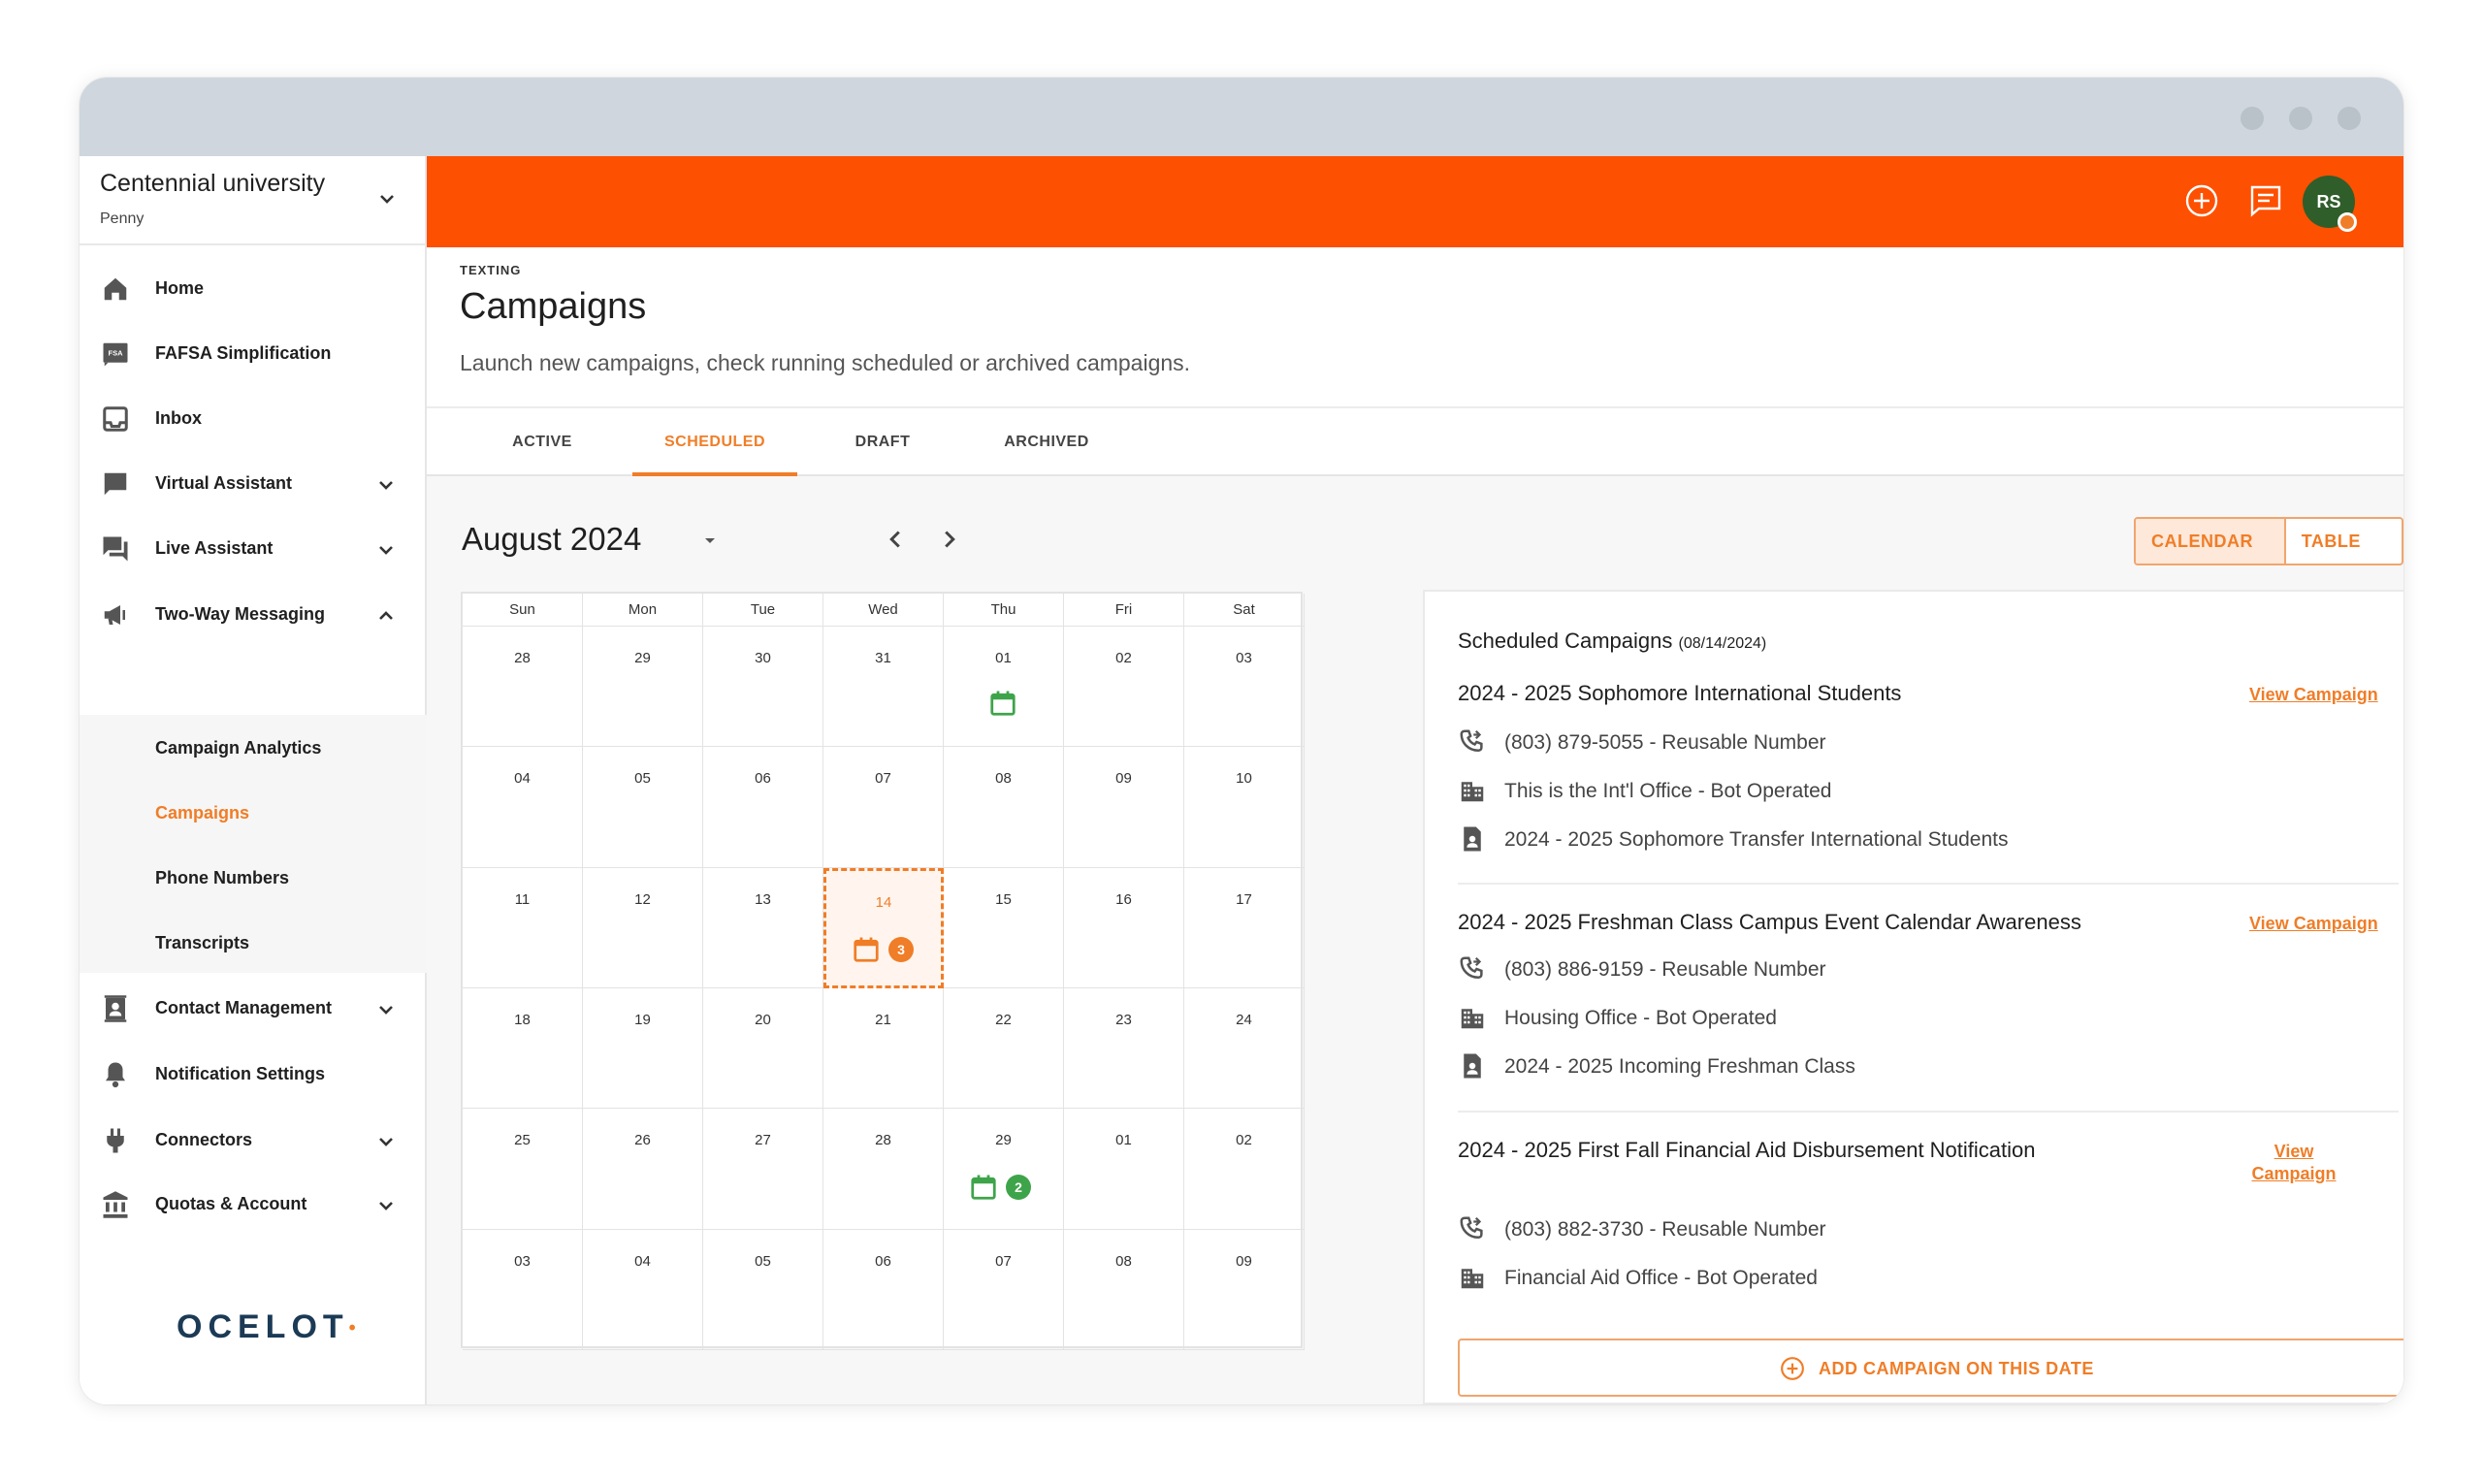 The height and width of the screenshot is (1484, 2483). What do you see at coordinates (552, 539) in the screenshot?
I see `month-selector: August 2024` at bounding box center [552, 539].